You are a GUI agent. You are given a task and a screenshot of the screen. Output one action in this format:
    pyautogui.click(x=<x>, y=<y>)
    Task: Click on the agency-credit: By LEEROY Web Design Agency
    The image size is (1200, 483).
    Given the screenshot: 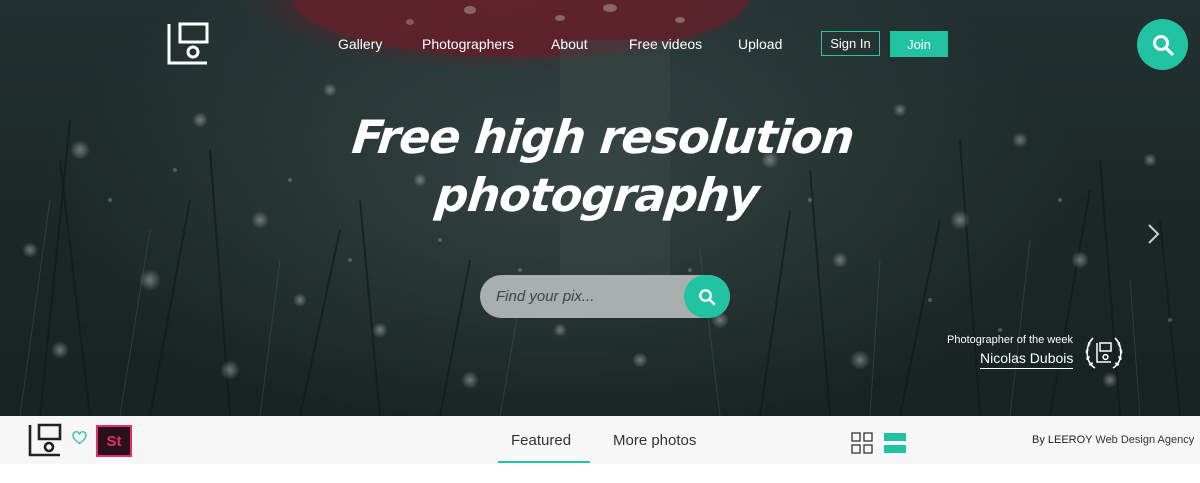 What is the action you would take?
    pyautogui.click(x=1113, y=440)
    